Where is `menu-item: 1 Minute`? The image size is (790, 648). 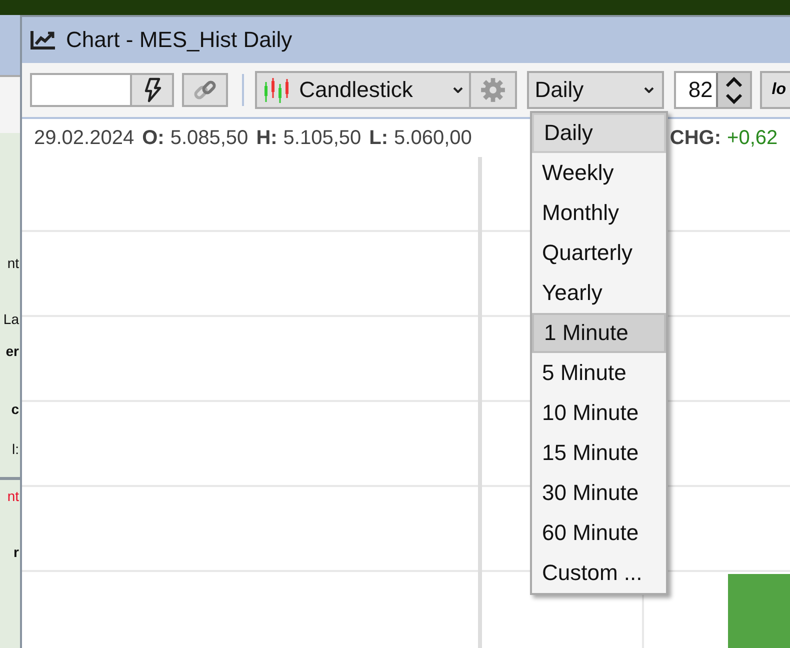
menu-item: 1 Minute is located at coordinates (599, 333).